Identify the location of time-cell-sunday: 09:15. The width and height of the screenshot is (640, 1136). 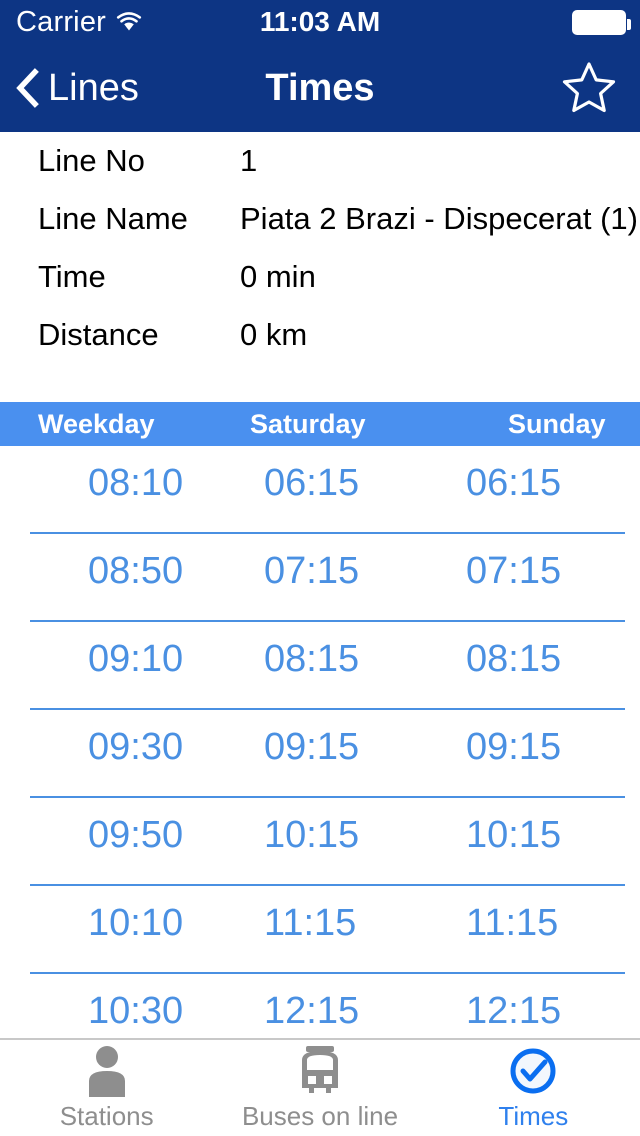
(514, 747).